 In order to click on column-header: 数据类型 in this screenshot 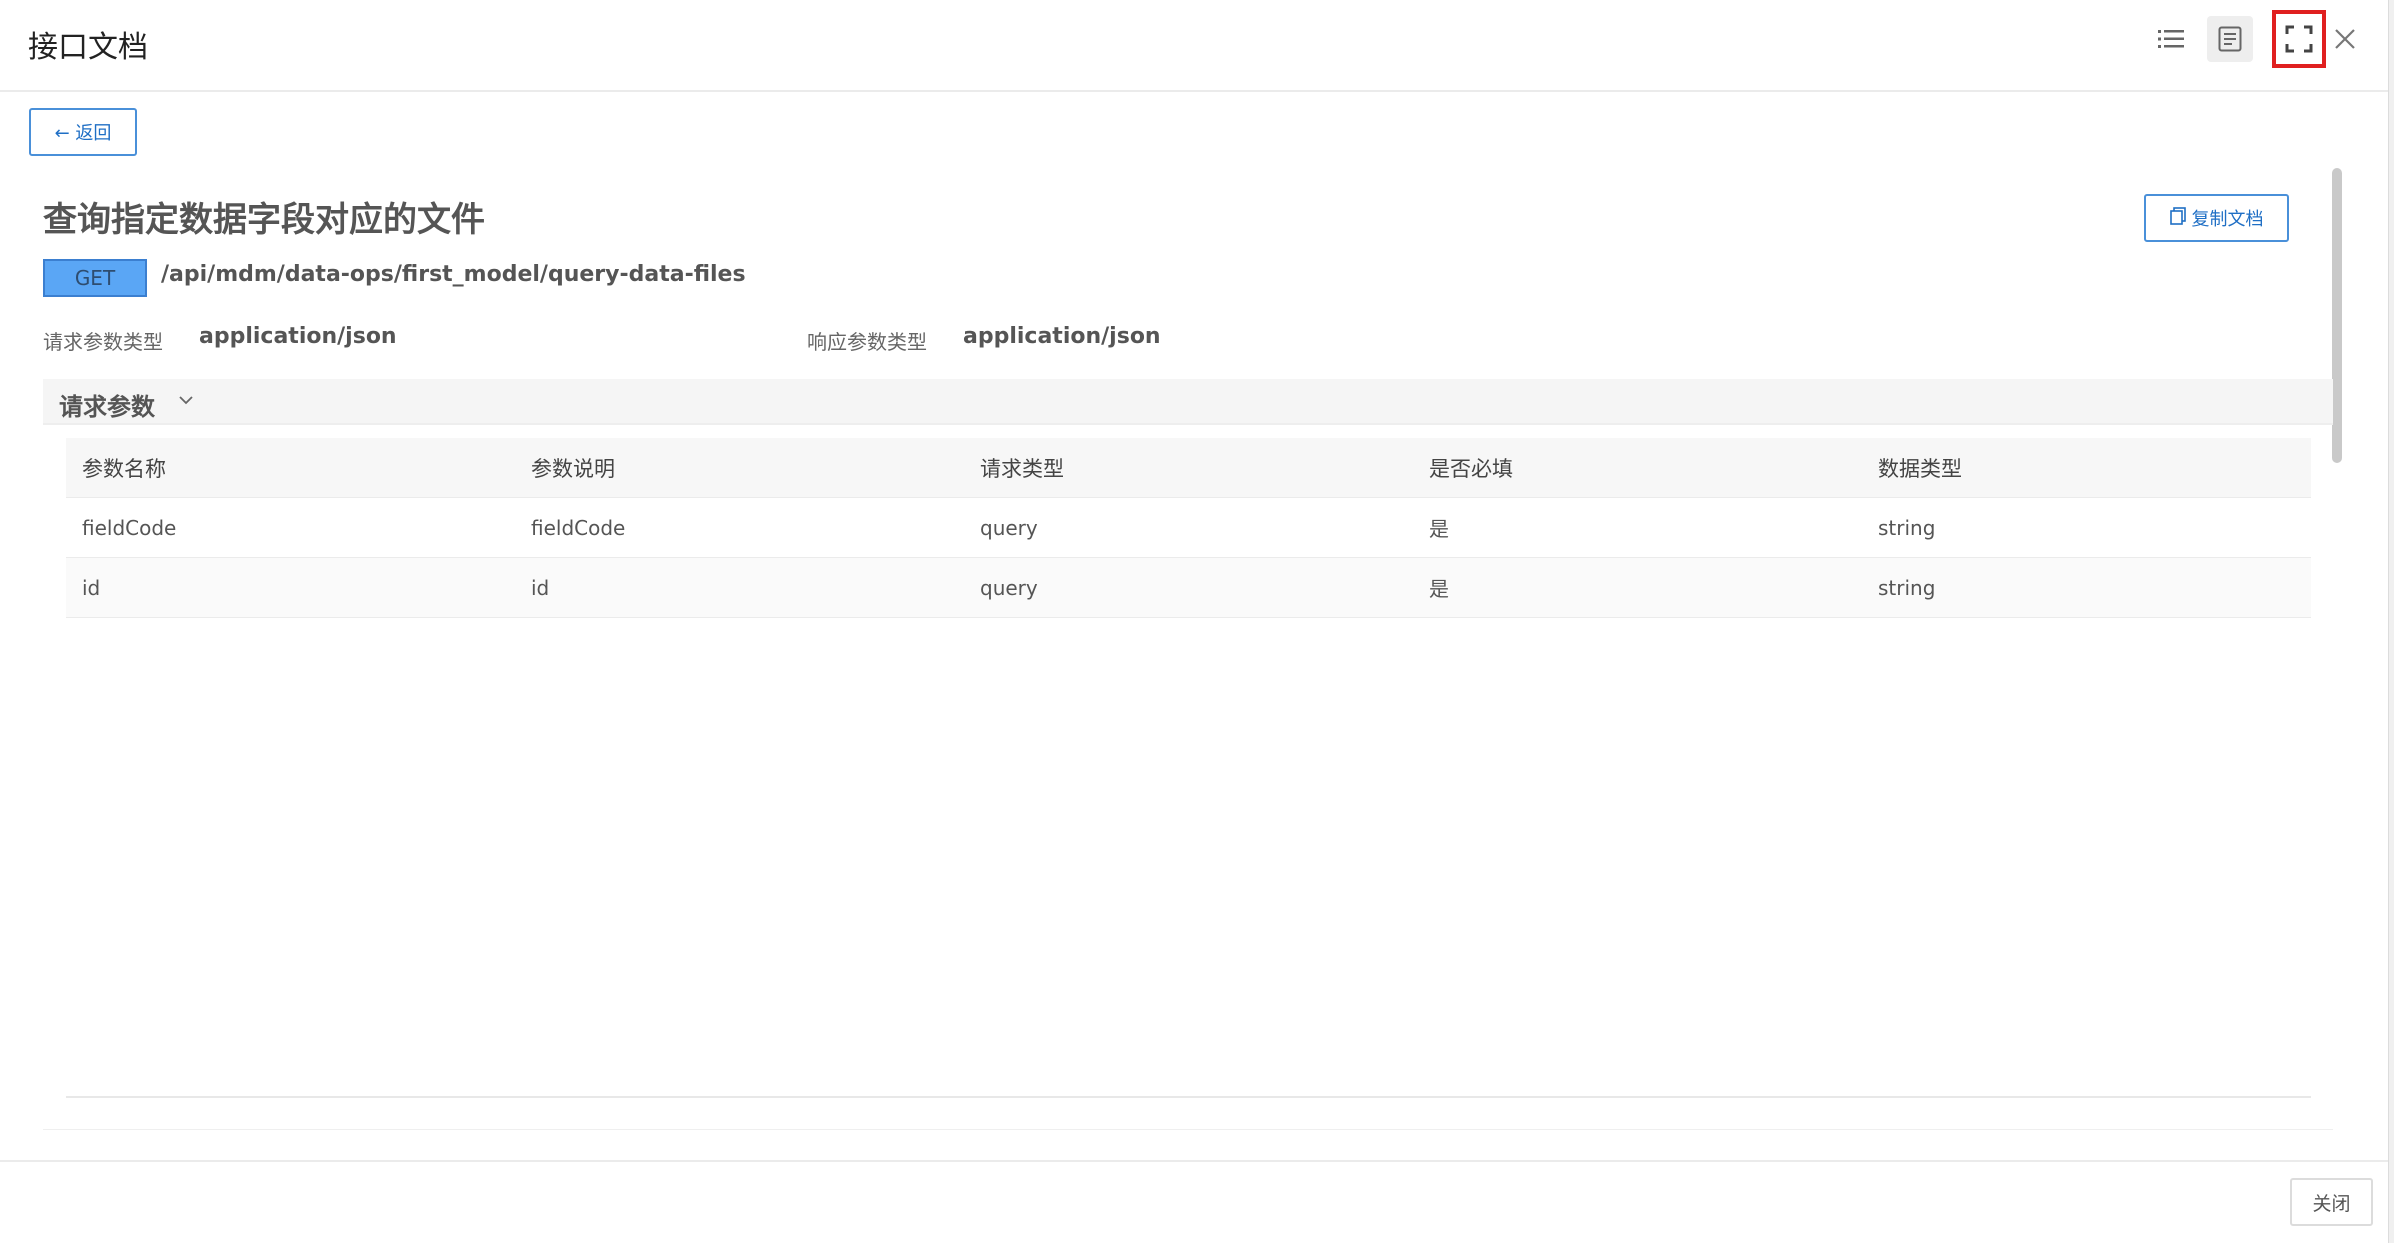, I will do `click(1920, 468)`.